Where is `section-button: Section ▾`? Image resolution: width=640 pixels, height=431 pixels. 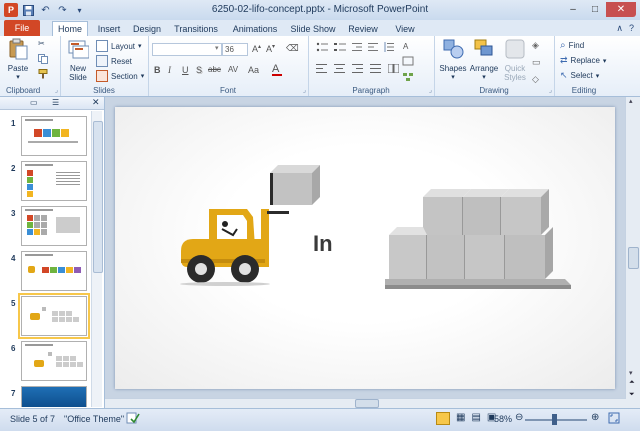 section-button: Section ▾ is located at coordinates (120, 76).